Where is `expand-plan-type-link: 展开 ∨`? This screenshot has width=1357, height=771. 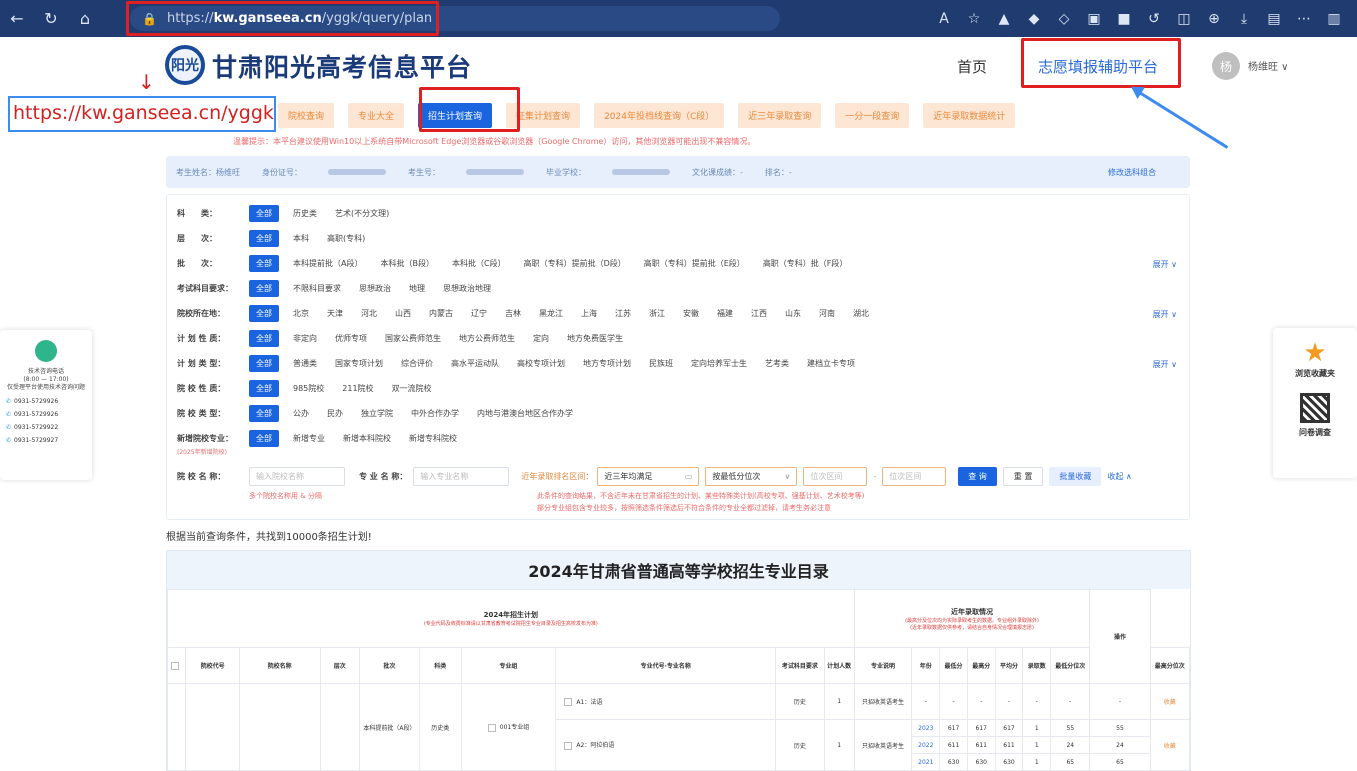 expand-plan-type-link: 展开 ∨ is located at coordinates (1165, 364).